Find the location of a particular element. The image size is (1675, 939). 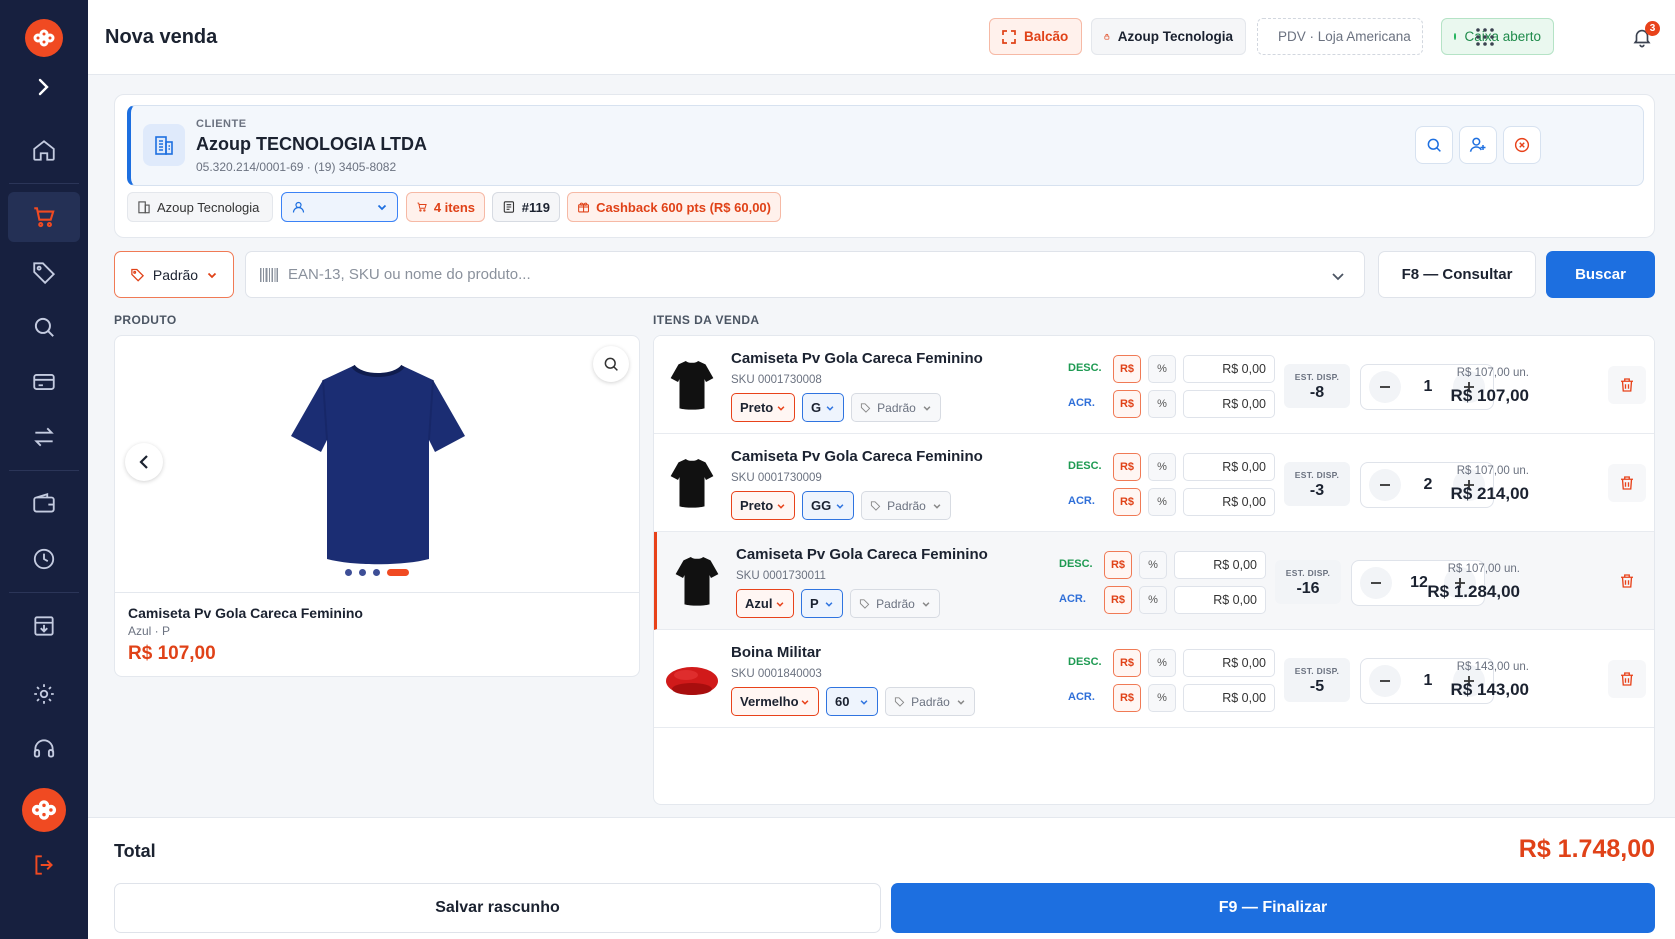

apps-grid-icon is located at coordinates (1485, 37).